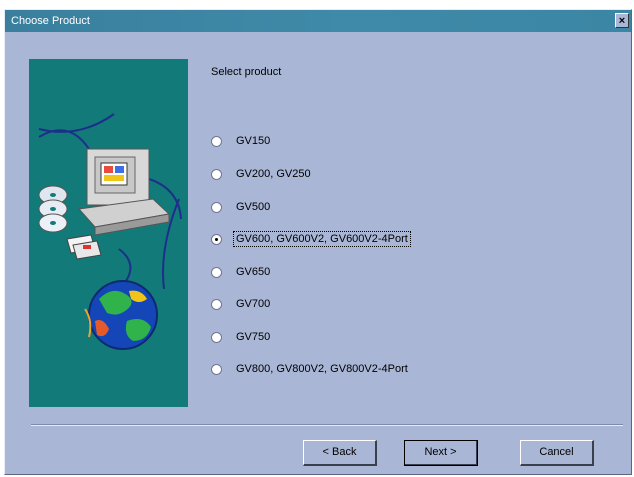  I want to click on option-label: GV750, so click(253, 337).